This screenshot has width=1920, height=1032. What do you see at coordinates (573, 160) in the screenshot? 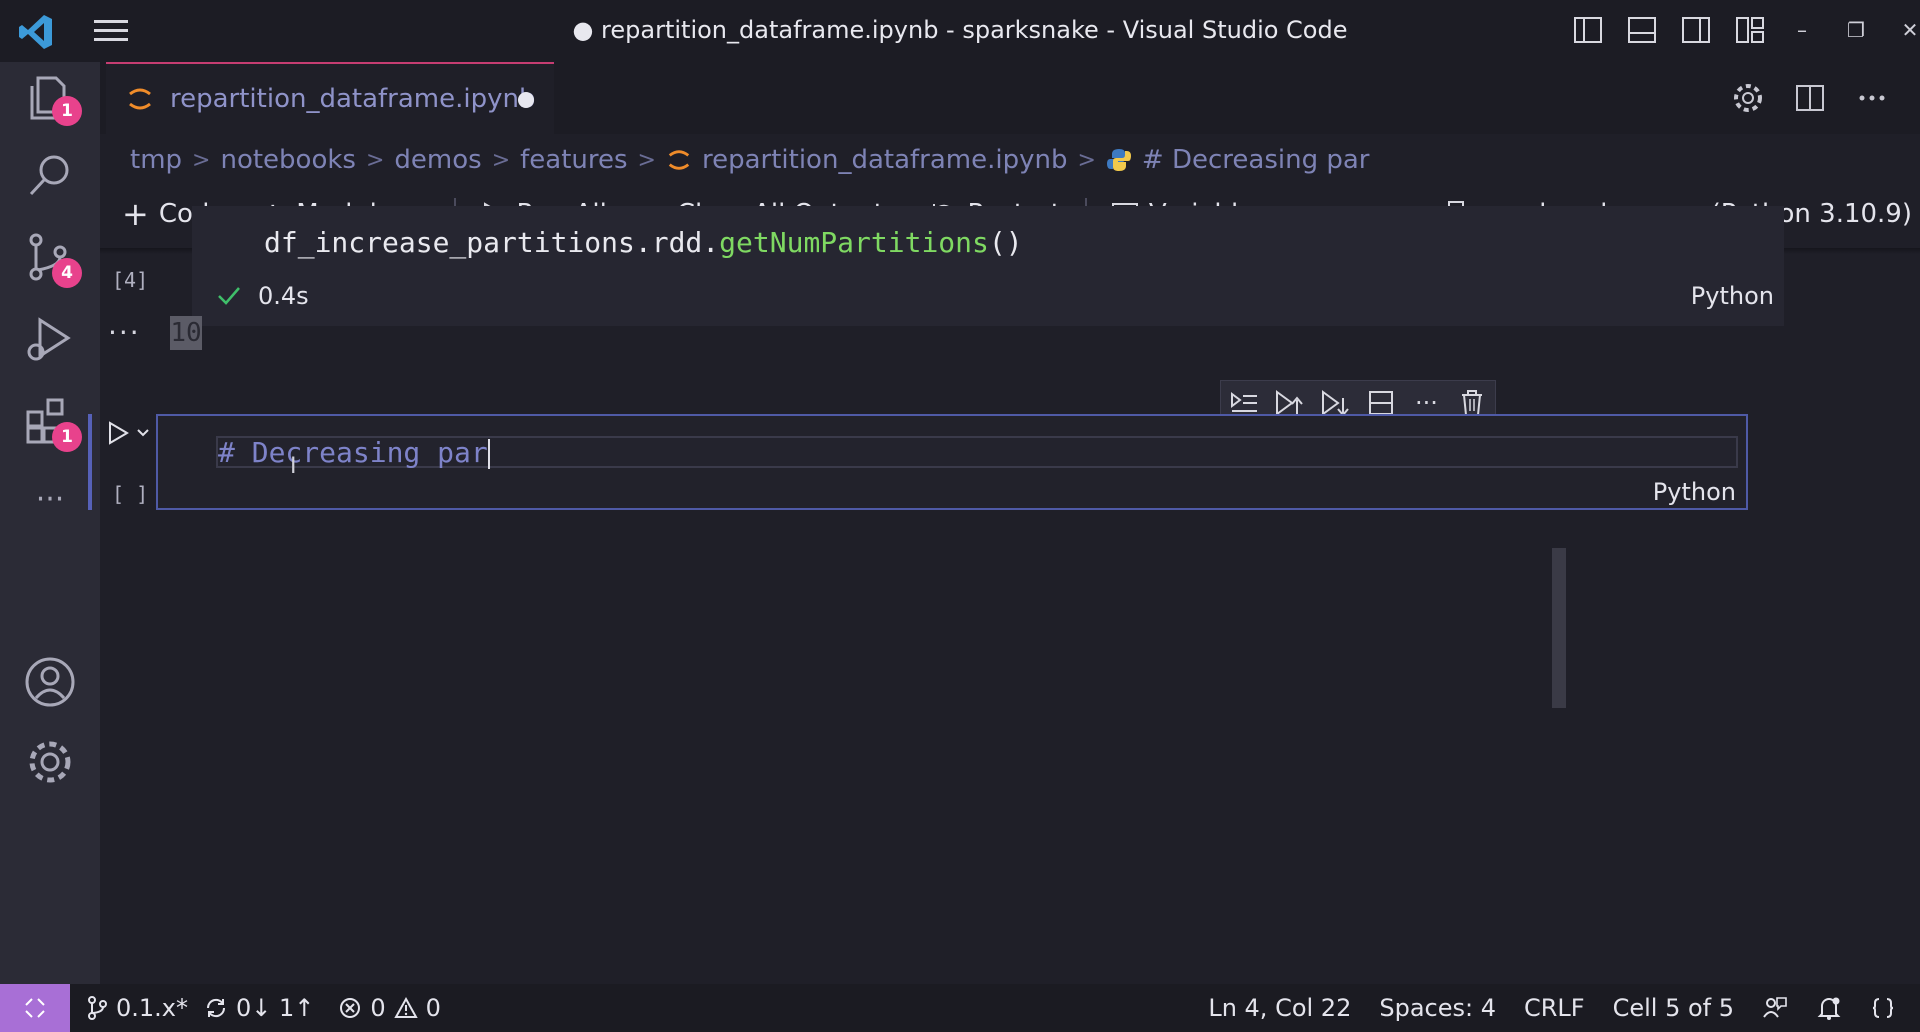
I see `breadcrumb-item: features` at bounding box center [573, 160].